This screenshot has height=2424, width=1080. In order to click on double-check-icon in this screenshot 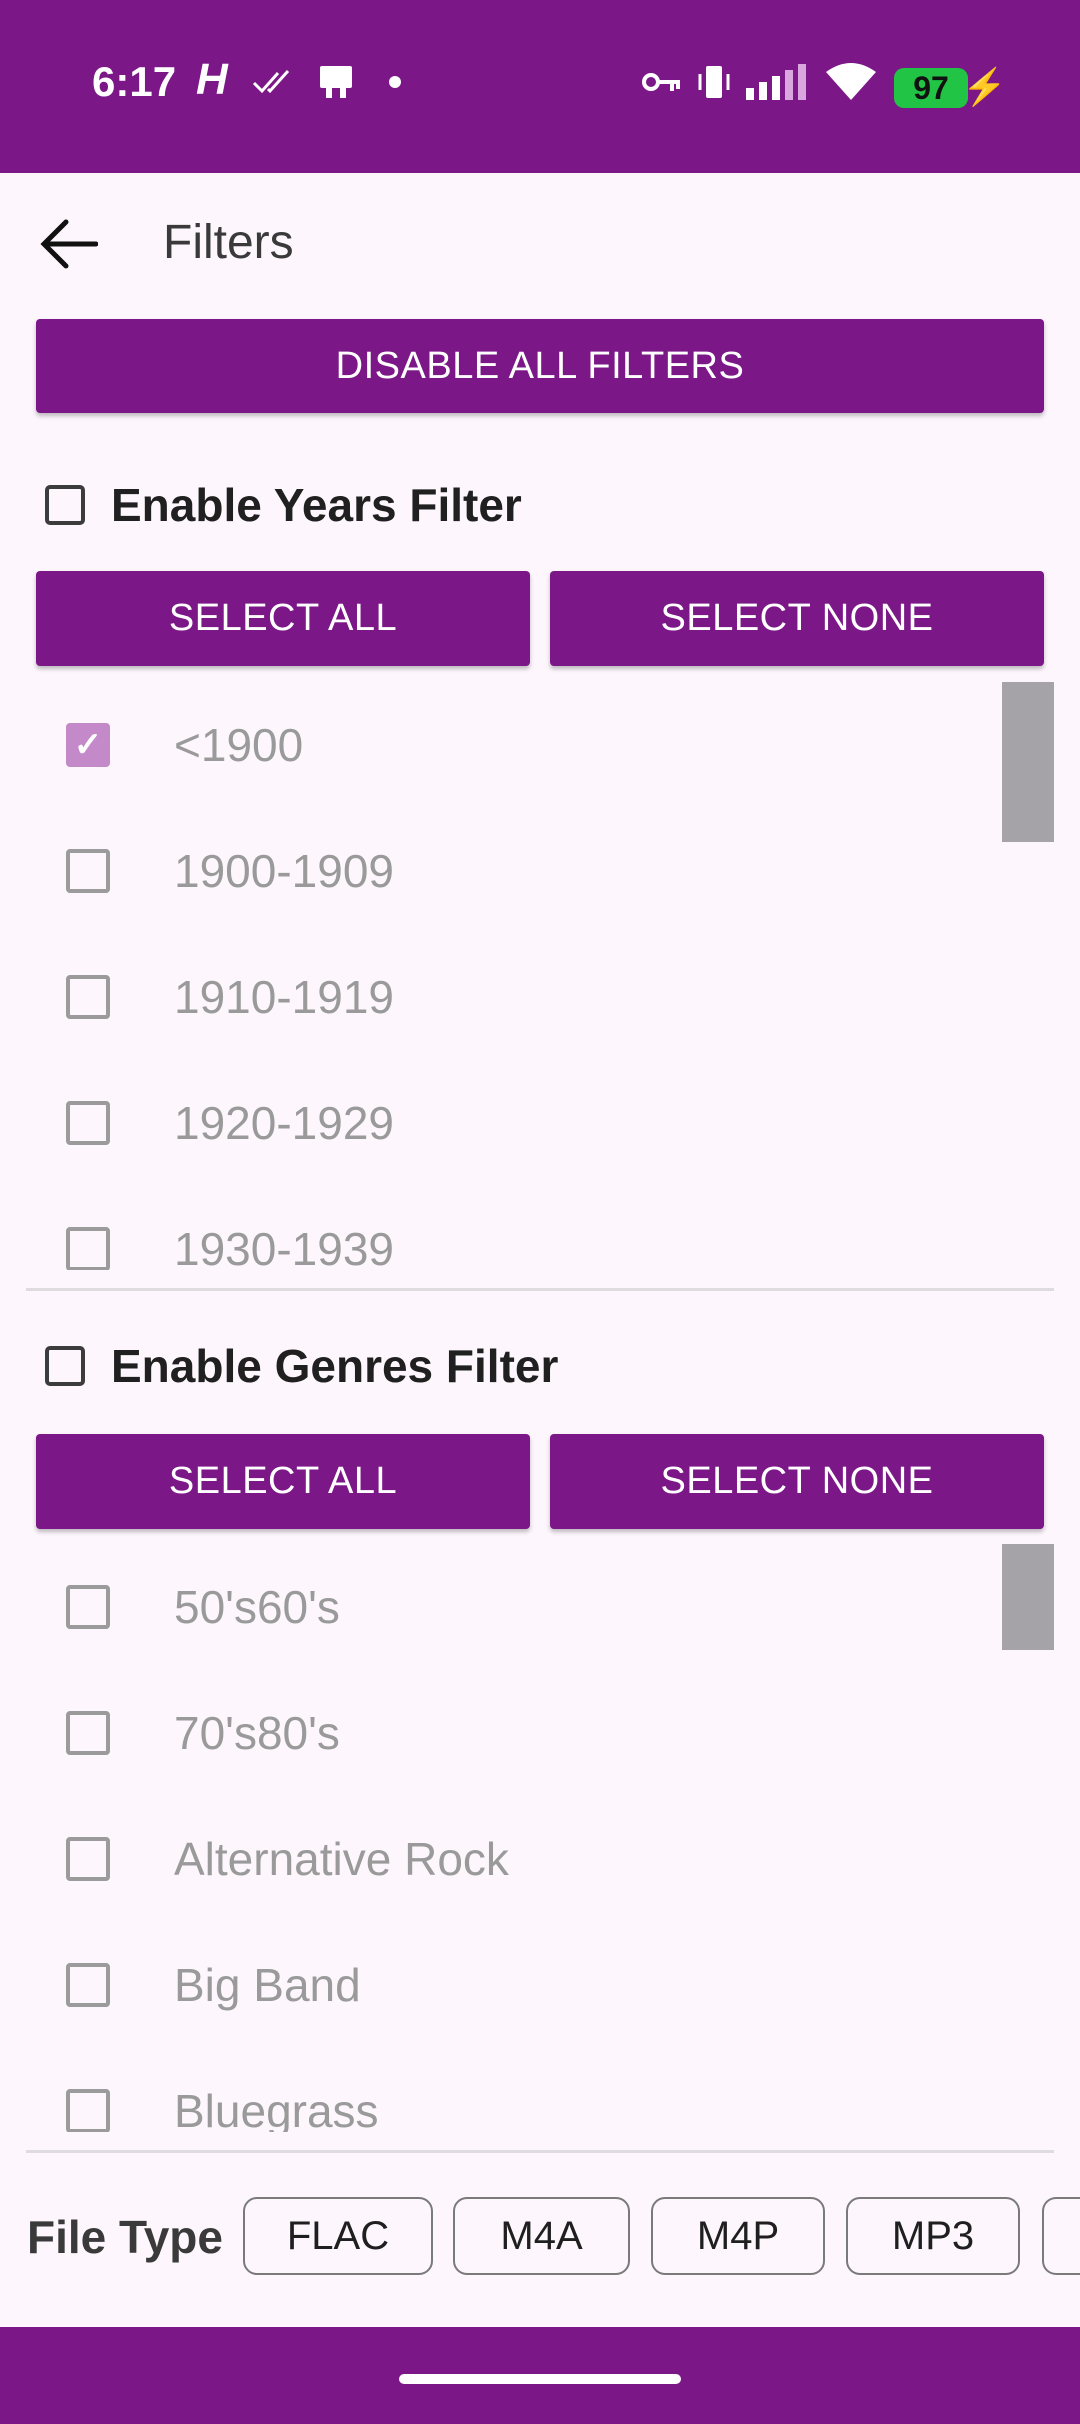, I will do `click(274, 82)`.